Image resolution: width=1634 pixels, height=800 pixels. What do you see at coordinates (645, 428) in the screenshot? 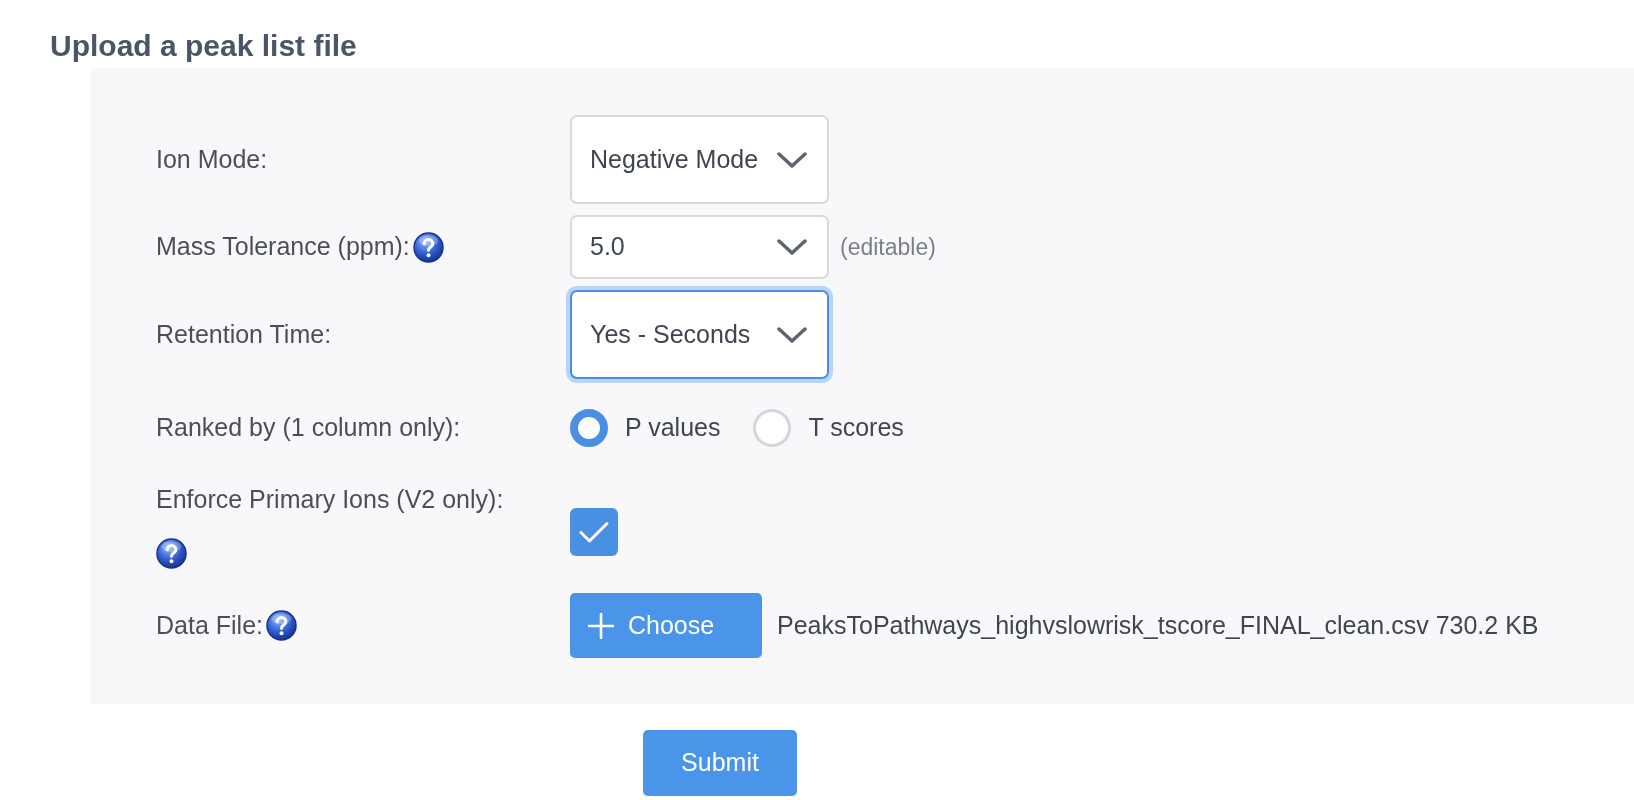
I see `radio-option: P values` at bounding box center [645, 428].